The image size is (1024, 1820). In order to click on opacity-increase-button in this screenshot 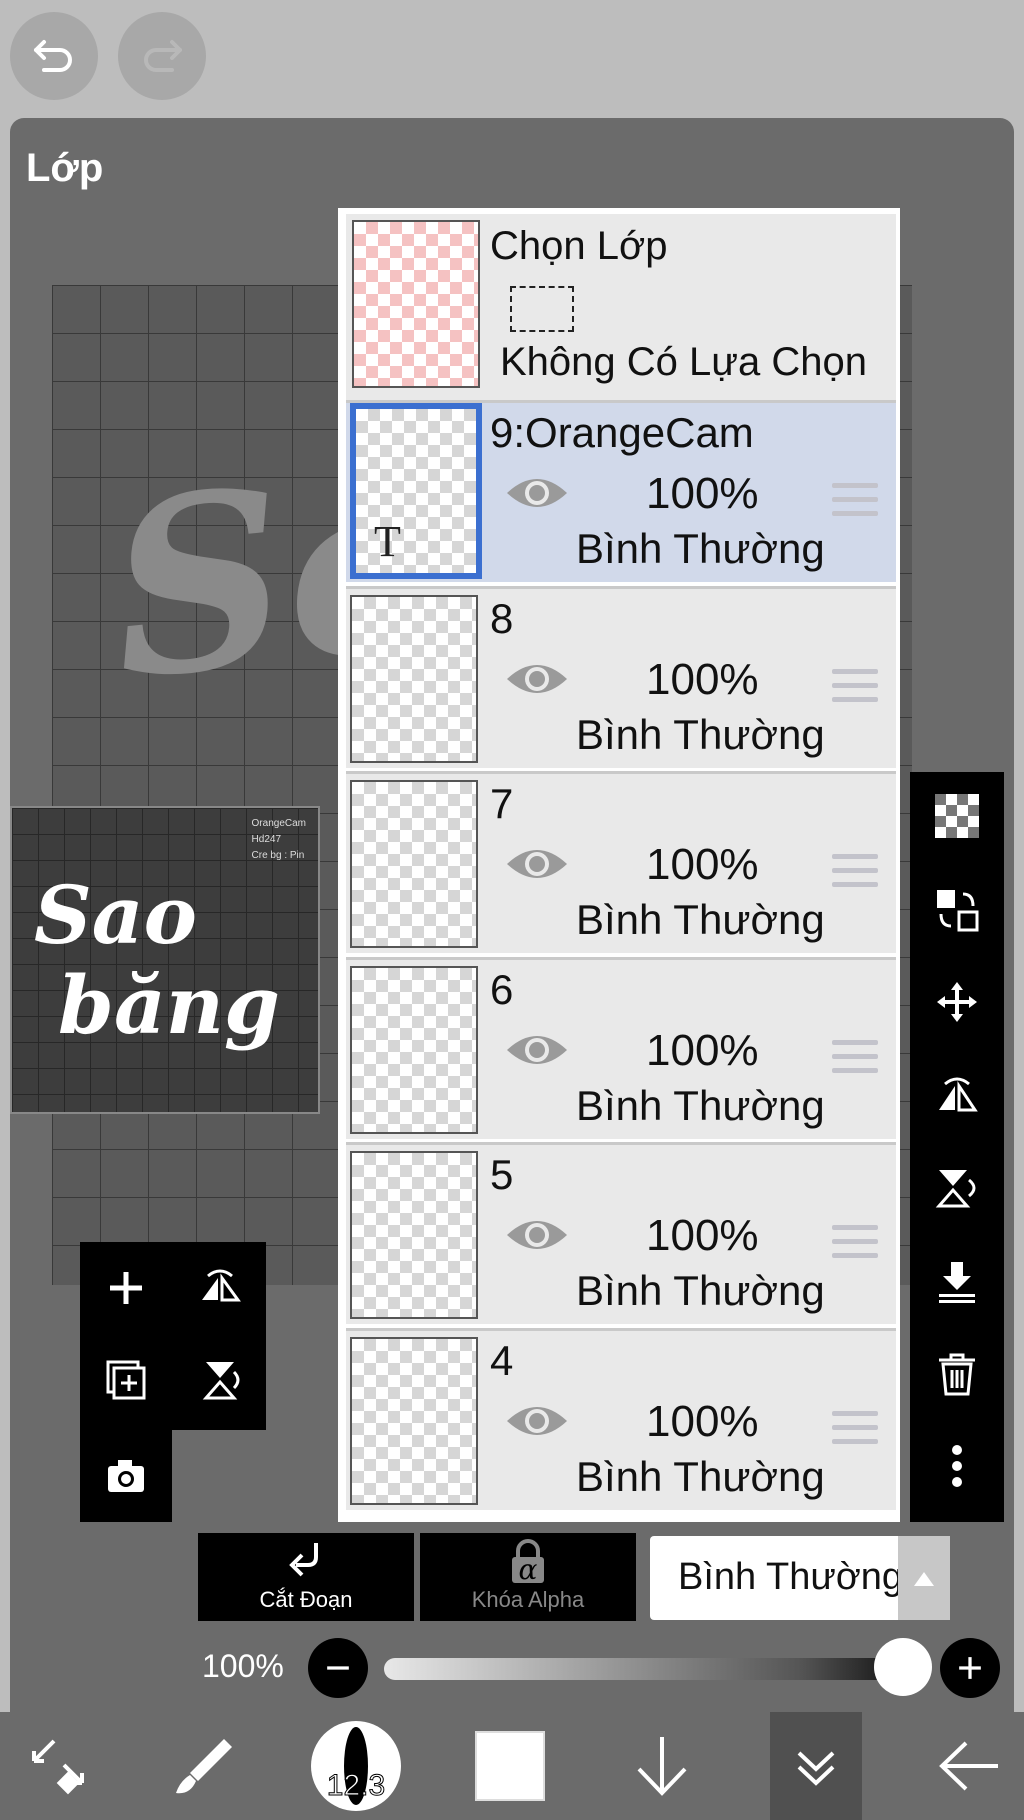, I will do `click(970, 1668)`.